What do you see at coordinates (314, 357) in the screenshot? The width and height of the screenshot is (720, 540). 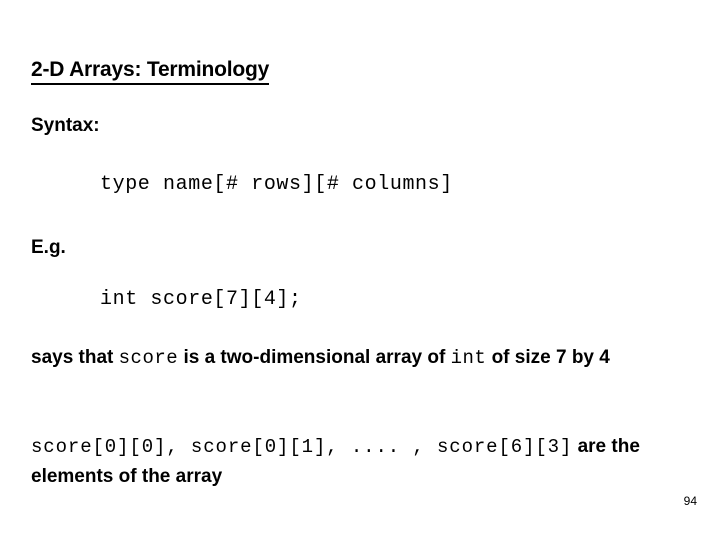 I see `says-text-part-2: is a two-dimensional array of` at bounding box center [314, 357].